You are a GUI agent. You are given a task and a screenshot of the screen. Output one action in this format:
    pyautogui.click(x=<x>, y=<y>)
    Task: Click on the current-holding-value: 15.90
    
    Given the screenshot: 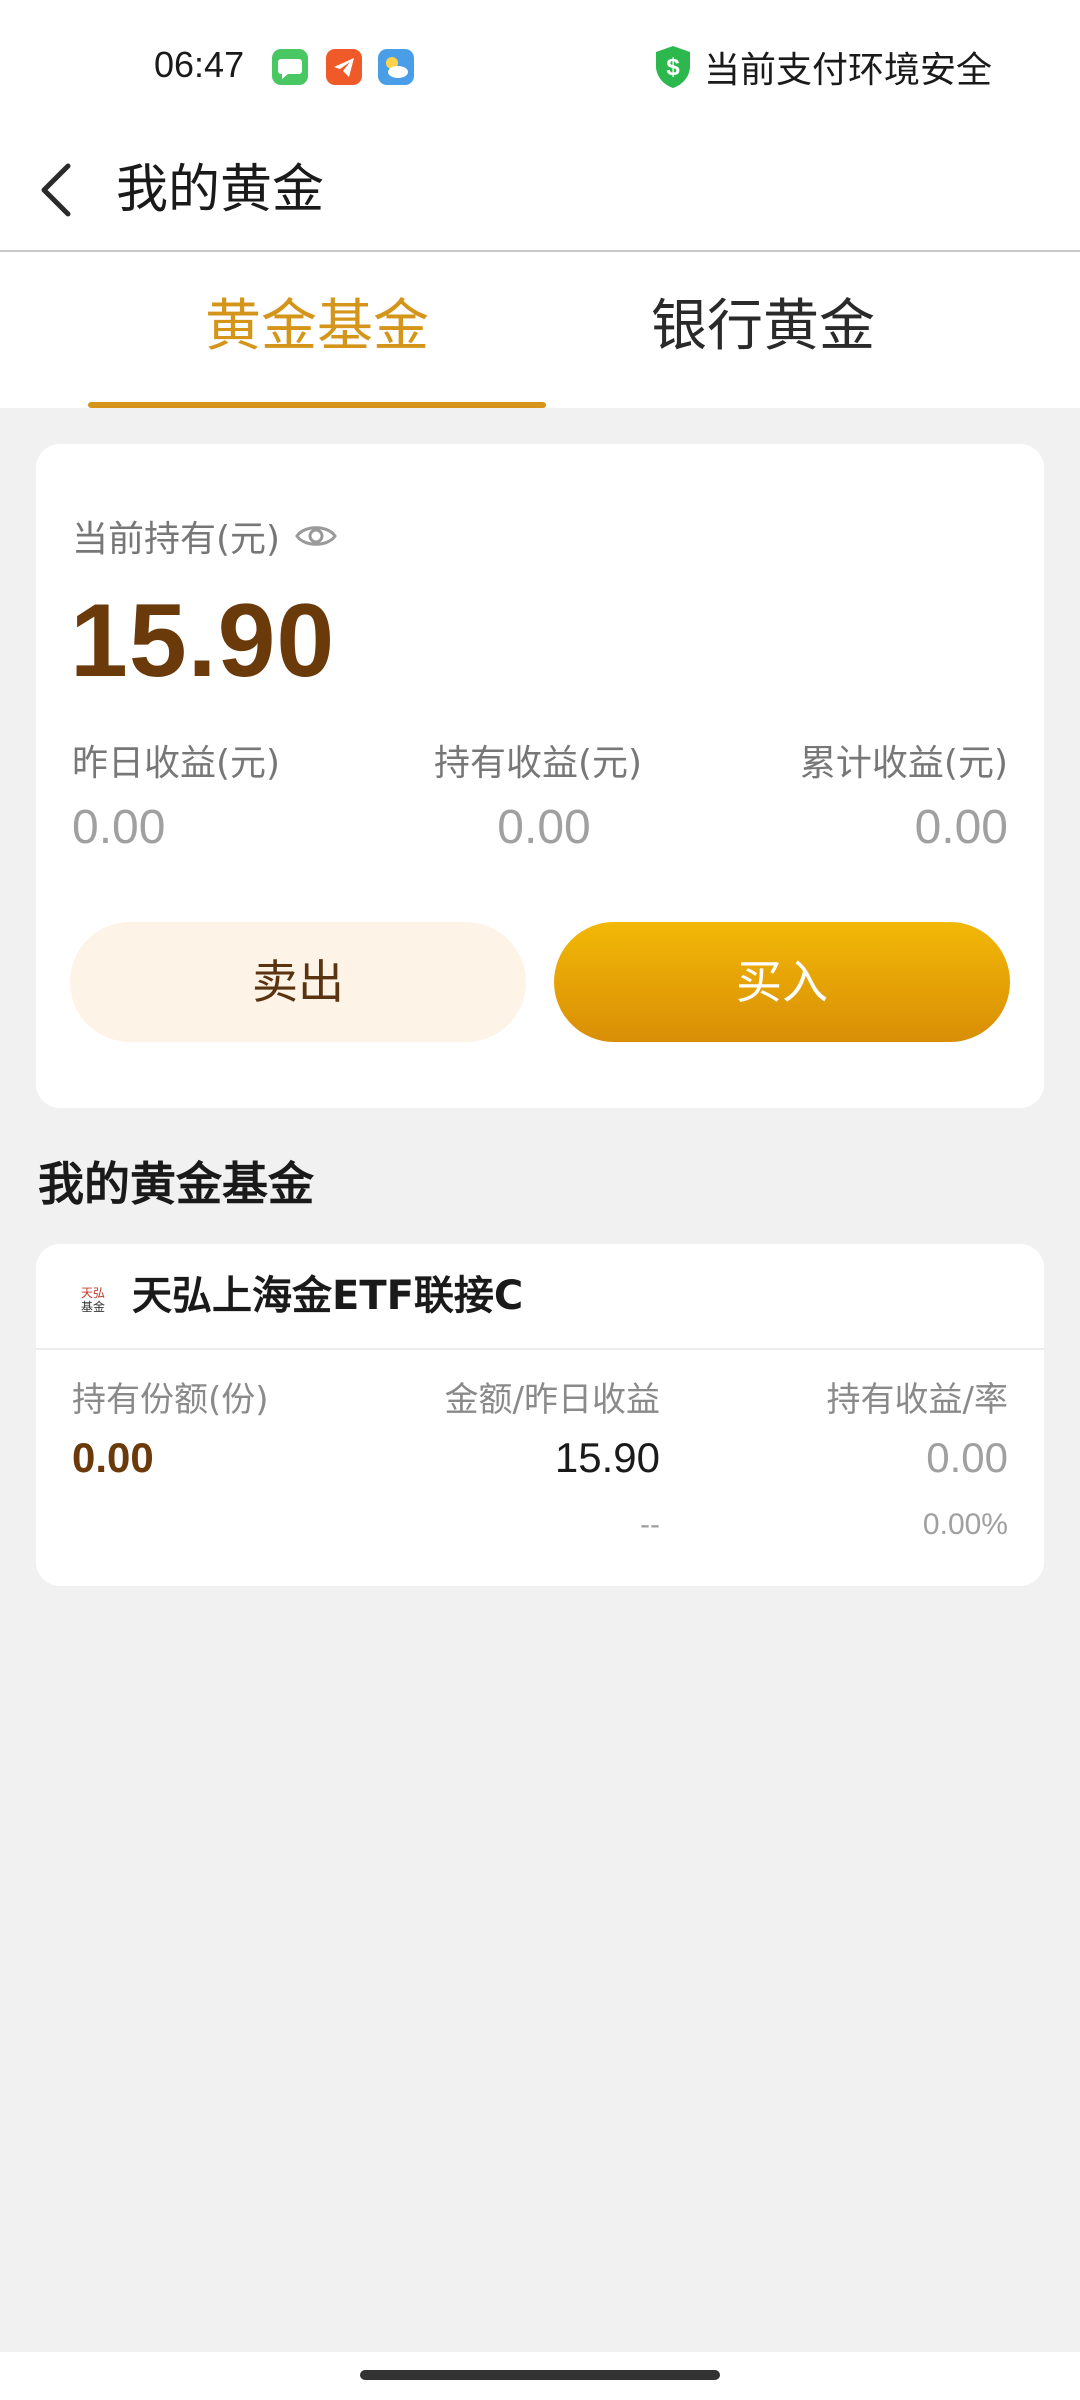 What is the action you would take?
    pyautogui.click(x=203, y=641)
    